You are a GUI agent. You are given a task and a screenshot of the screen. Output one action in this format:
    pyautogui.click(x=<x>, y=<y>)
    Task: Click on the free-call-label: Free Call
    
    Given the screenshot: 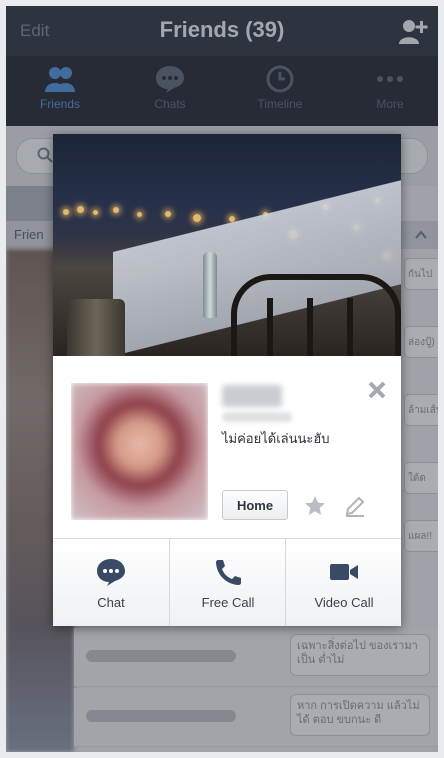 What is the action you would take?
    pyautogui.click(x=228, y=602)
    